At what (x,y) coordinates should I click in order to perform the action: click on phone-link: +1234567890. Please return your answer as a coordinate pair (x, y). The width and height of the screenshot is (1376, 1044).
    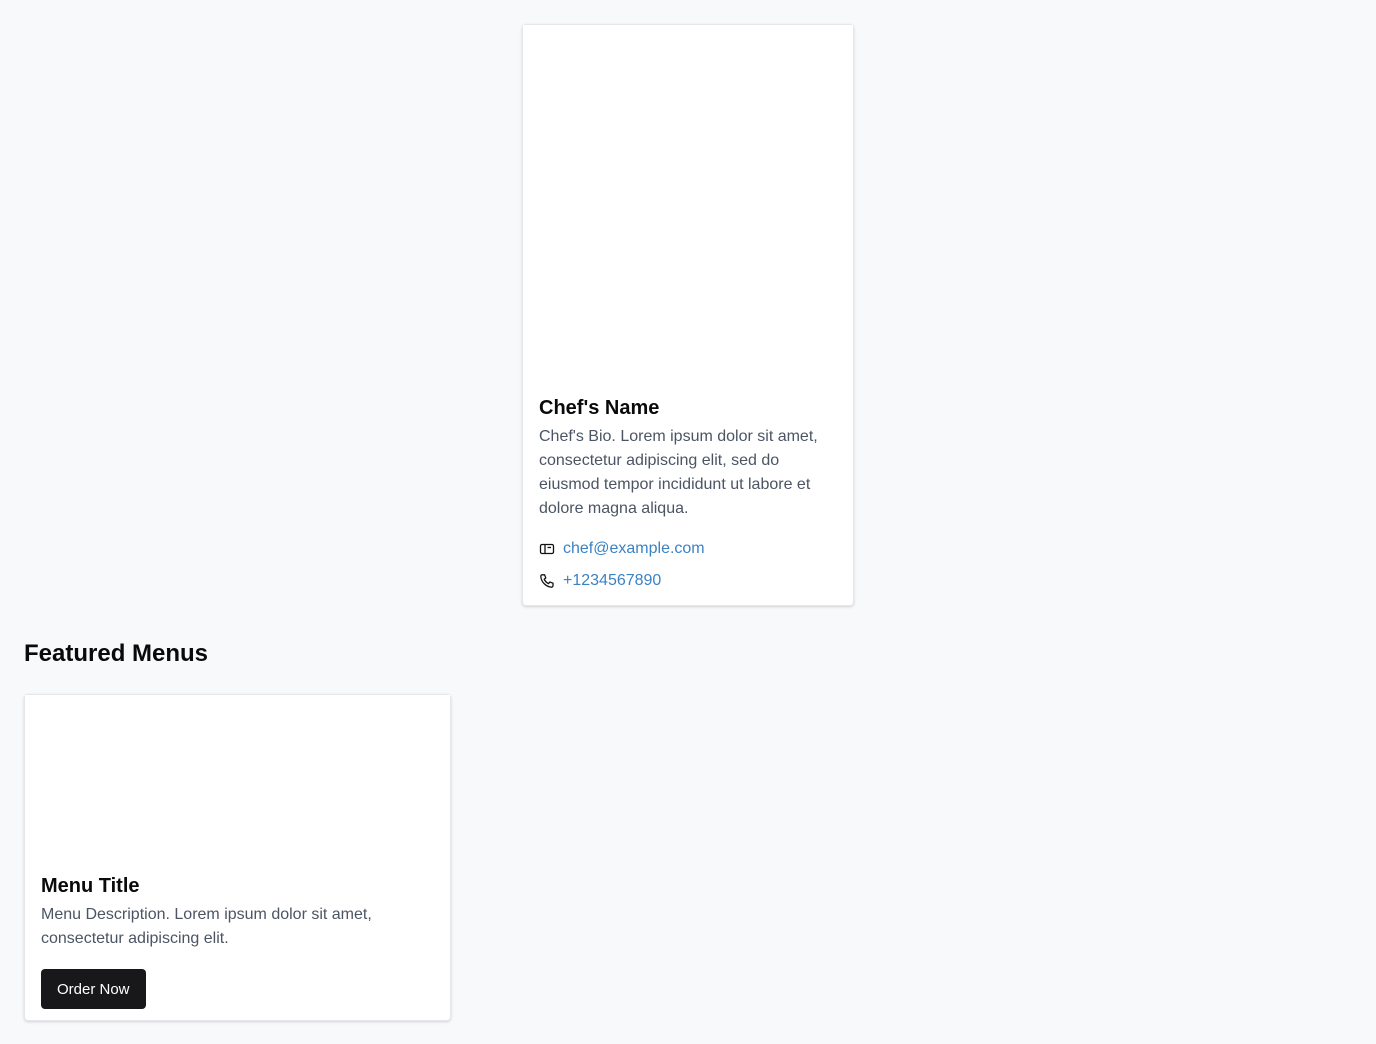
    Looking at the image, I should click on (612, 581).